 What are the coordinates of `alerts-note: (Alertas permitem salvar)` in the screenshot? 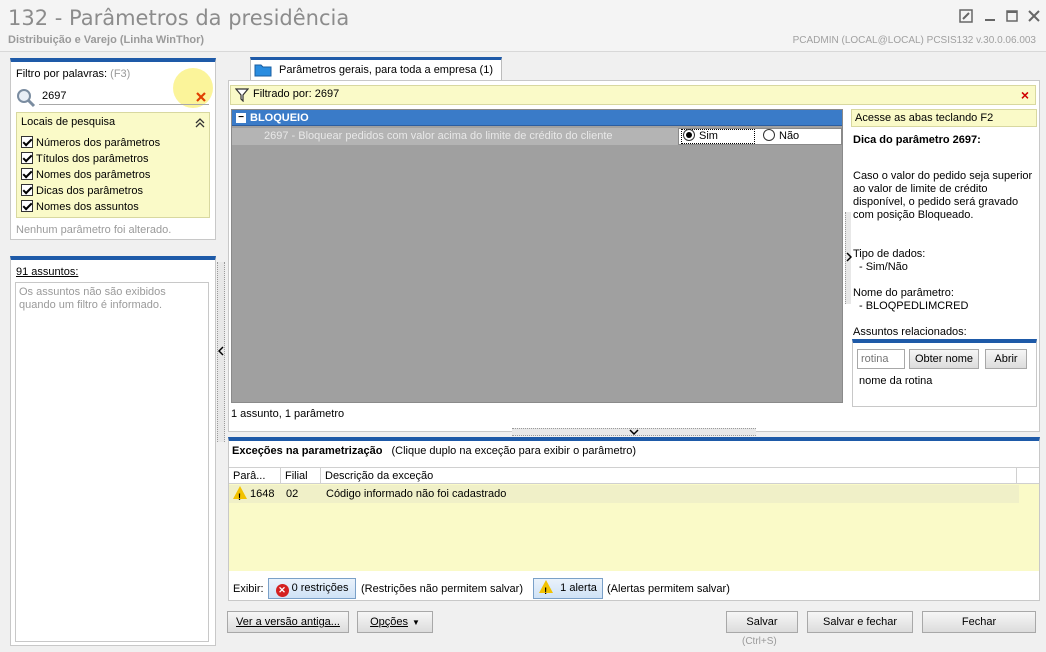 It's located at (668, 589).